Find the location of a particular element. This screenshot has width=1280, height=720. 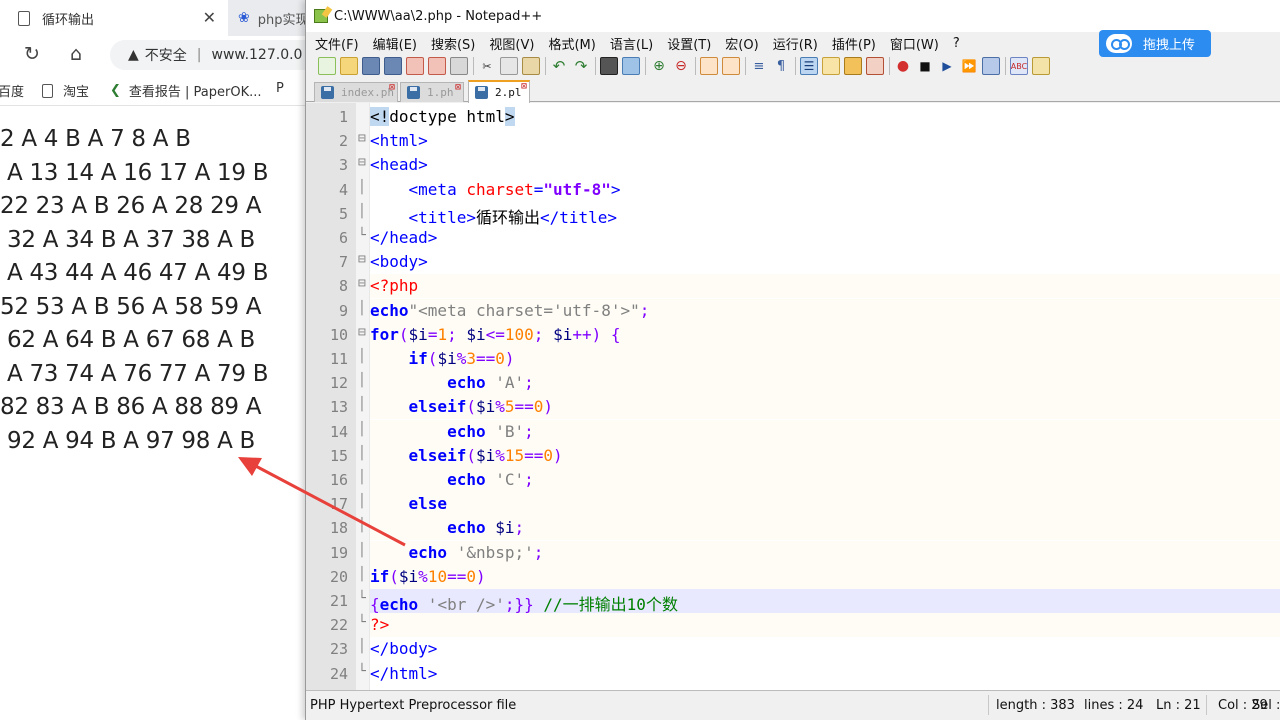

code-line: 14 │ echo 'B'; is located at coordinates (793, 431).